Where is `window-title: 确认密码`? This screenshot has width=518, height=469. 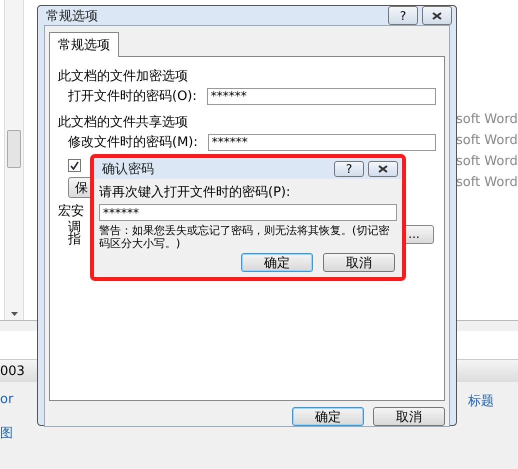 window-title: 确认密码 is located at coordinates (128, 169).